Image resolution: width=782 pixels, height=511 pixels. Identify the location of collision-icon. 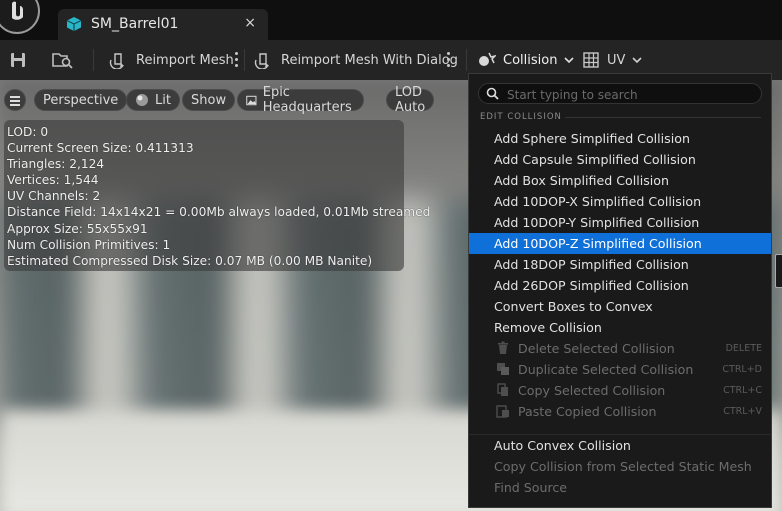
(487, 59).